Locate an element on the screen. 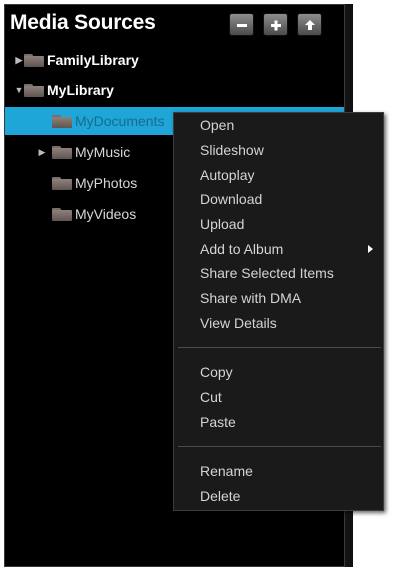  tree-item-label: MyDocuments is located at coordinates (120, 121).